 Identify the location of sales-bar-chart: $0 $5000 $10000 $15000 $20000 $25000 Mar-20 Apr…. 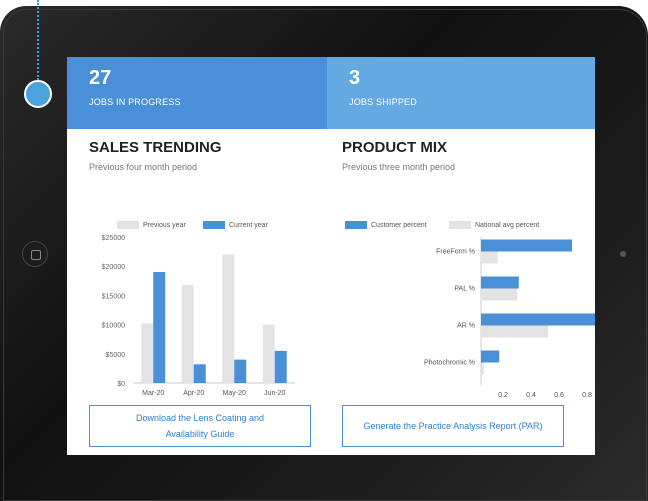
(198, 316).